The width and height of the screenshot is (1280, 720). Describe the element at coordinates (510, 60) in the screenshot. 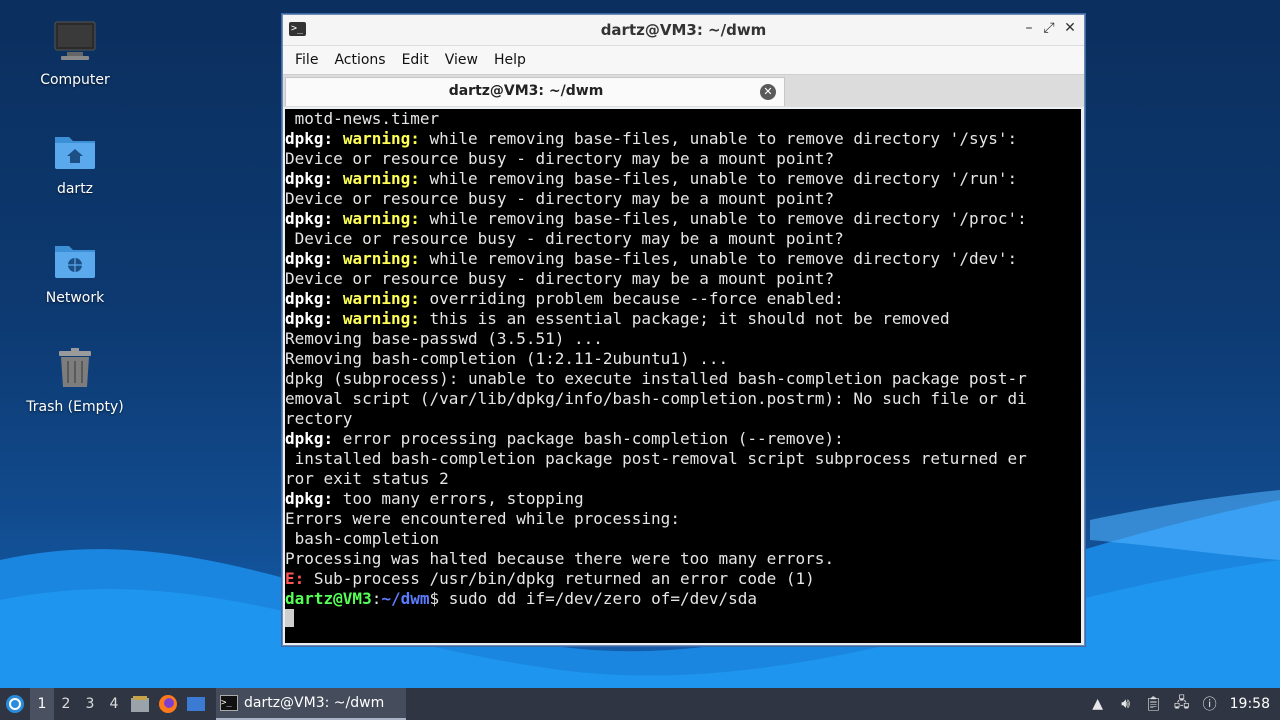

I see `menu-help: Help` at that location.